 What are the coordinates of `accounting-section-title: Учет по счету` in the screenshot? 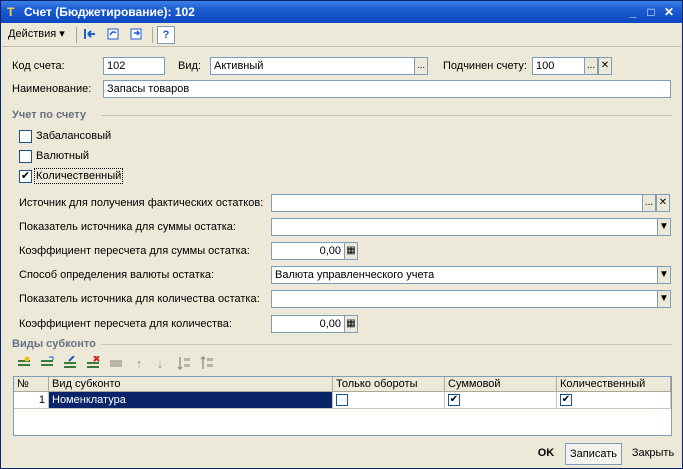 It's located at (49, 115).